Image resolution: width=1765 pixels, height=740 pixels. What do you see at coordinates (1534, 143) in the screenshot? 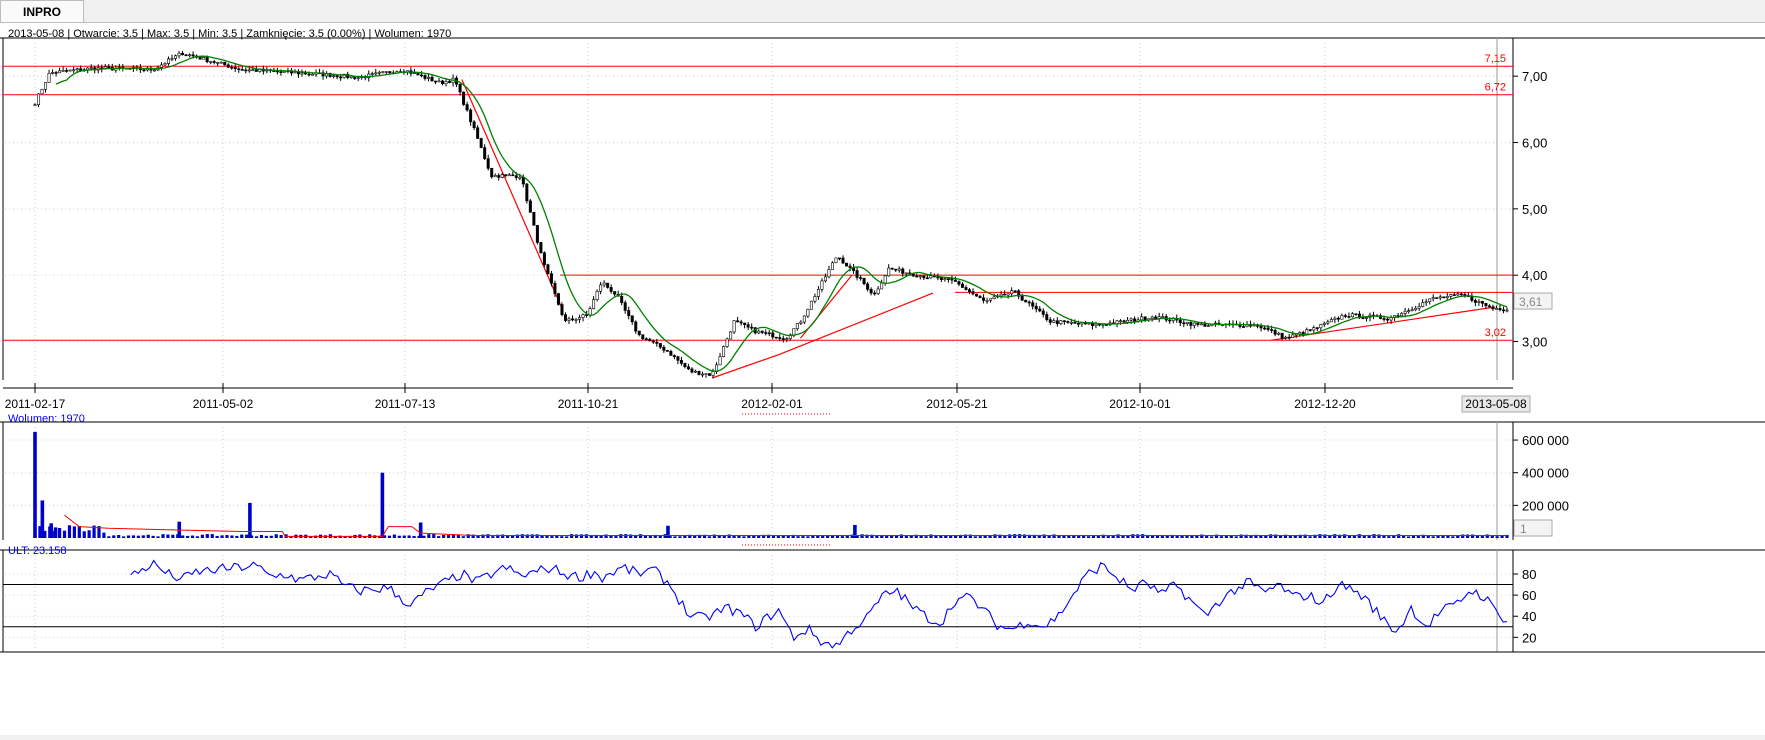
I see `price-ytick-label-3: 6,00` at bounding box center [1534, 143].